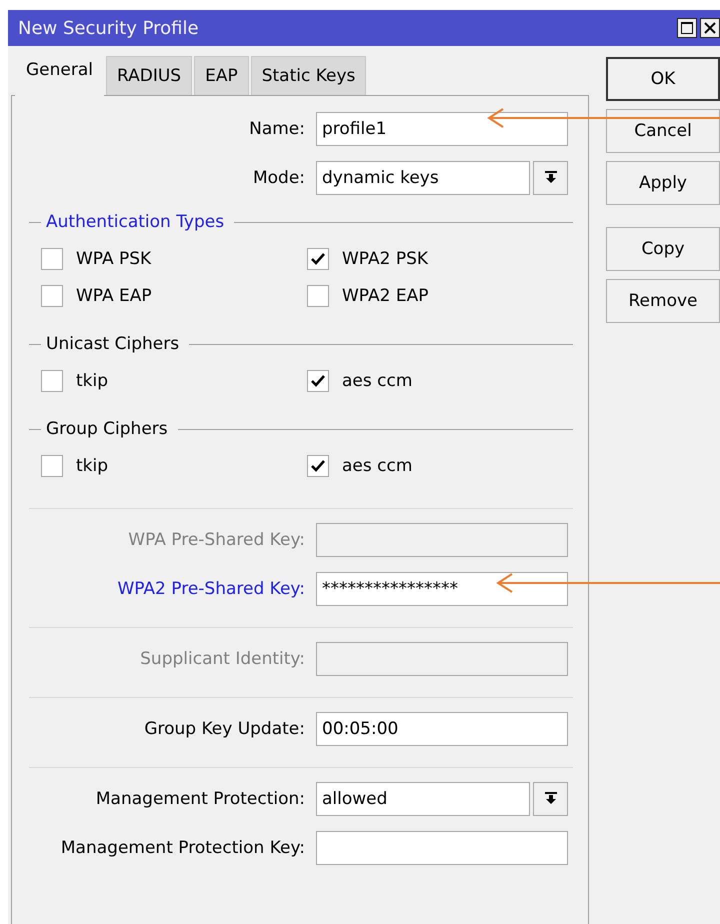 The height and width of the screenshot is (924, 720). What do you see at coordinates (385, 258) in the screenshot?
I see `checkbox-label: WPA2 PSK` at bounding box center [385, 258].